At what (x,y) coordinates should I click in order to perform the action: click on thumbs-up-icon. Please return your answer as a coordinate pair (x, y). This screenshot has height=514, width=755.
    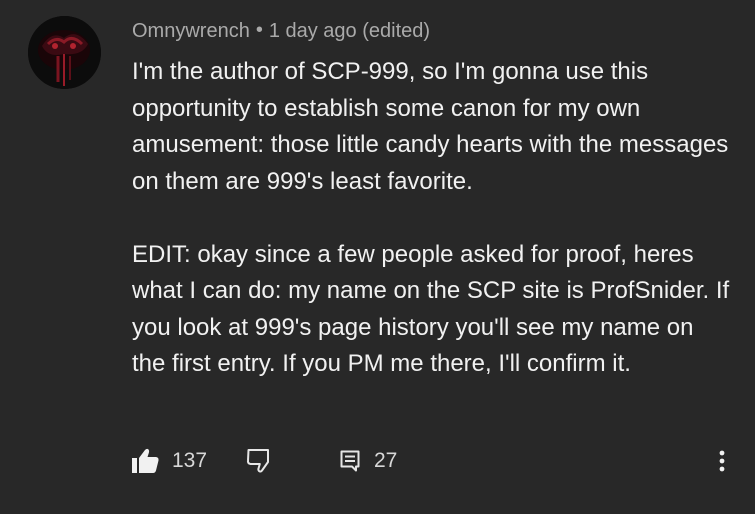
    Looking at the image, I should click on (145, 460).